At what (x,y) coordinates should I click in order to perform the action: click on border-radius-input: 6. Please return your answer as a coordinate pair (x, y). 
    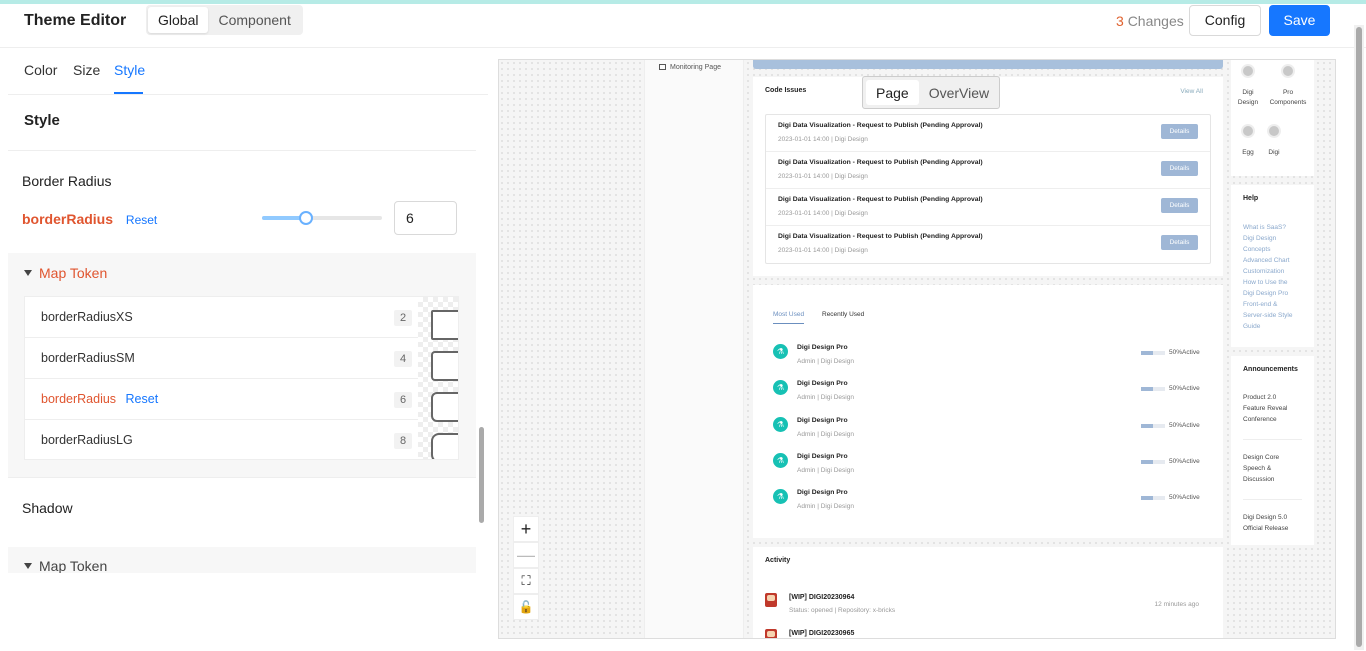
    Looking at the image, I should click on (425, 218).